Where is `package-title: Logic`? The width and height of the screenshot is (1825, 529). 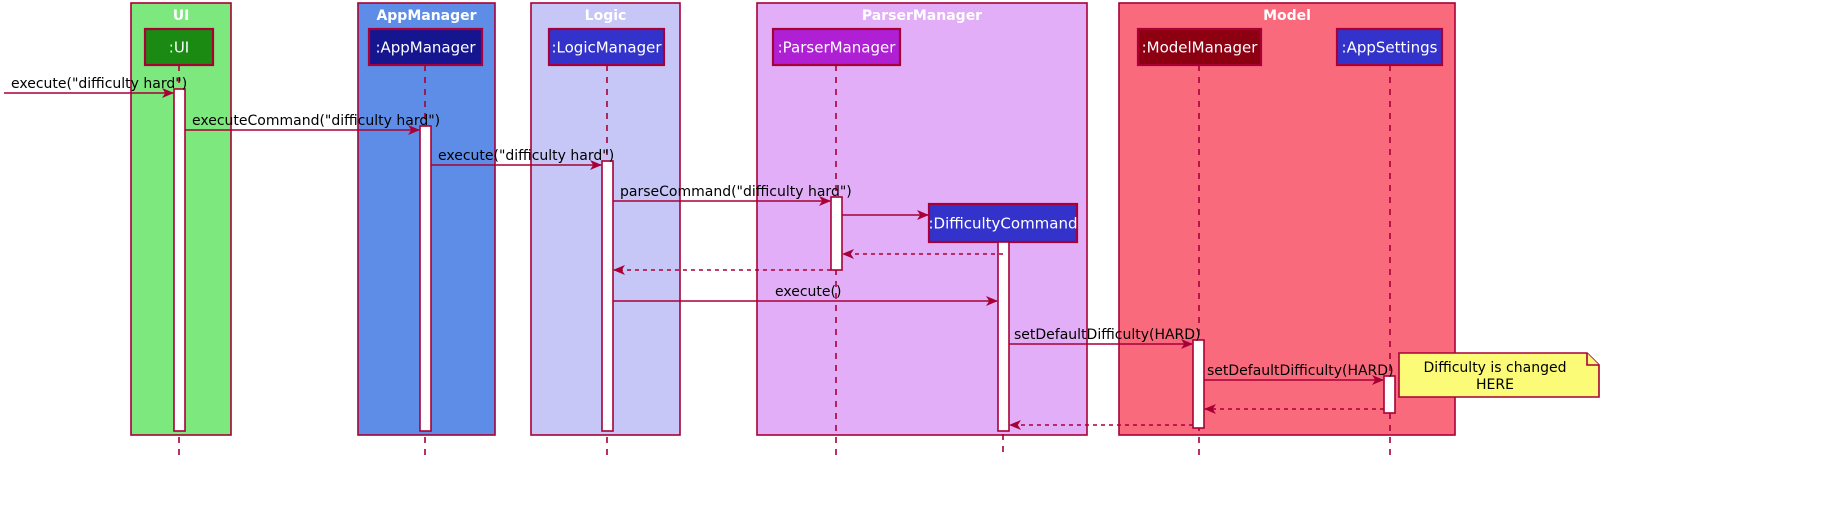
package-title: Logic is located at coordinates (606, 16).